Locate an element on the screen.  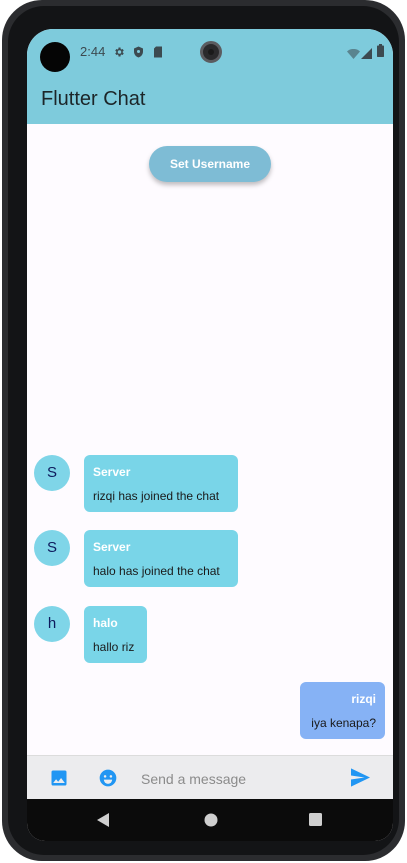
home-icon is located at coordinates (211, 822).